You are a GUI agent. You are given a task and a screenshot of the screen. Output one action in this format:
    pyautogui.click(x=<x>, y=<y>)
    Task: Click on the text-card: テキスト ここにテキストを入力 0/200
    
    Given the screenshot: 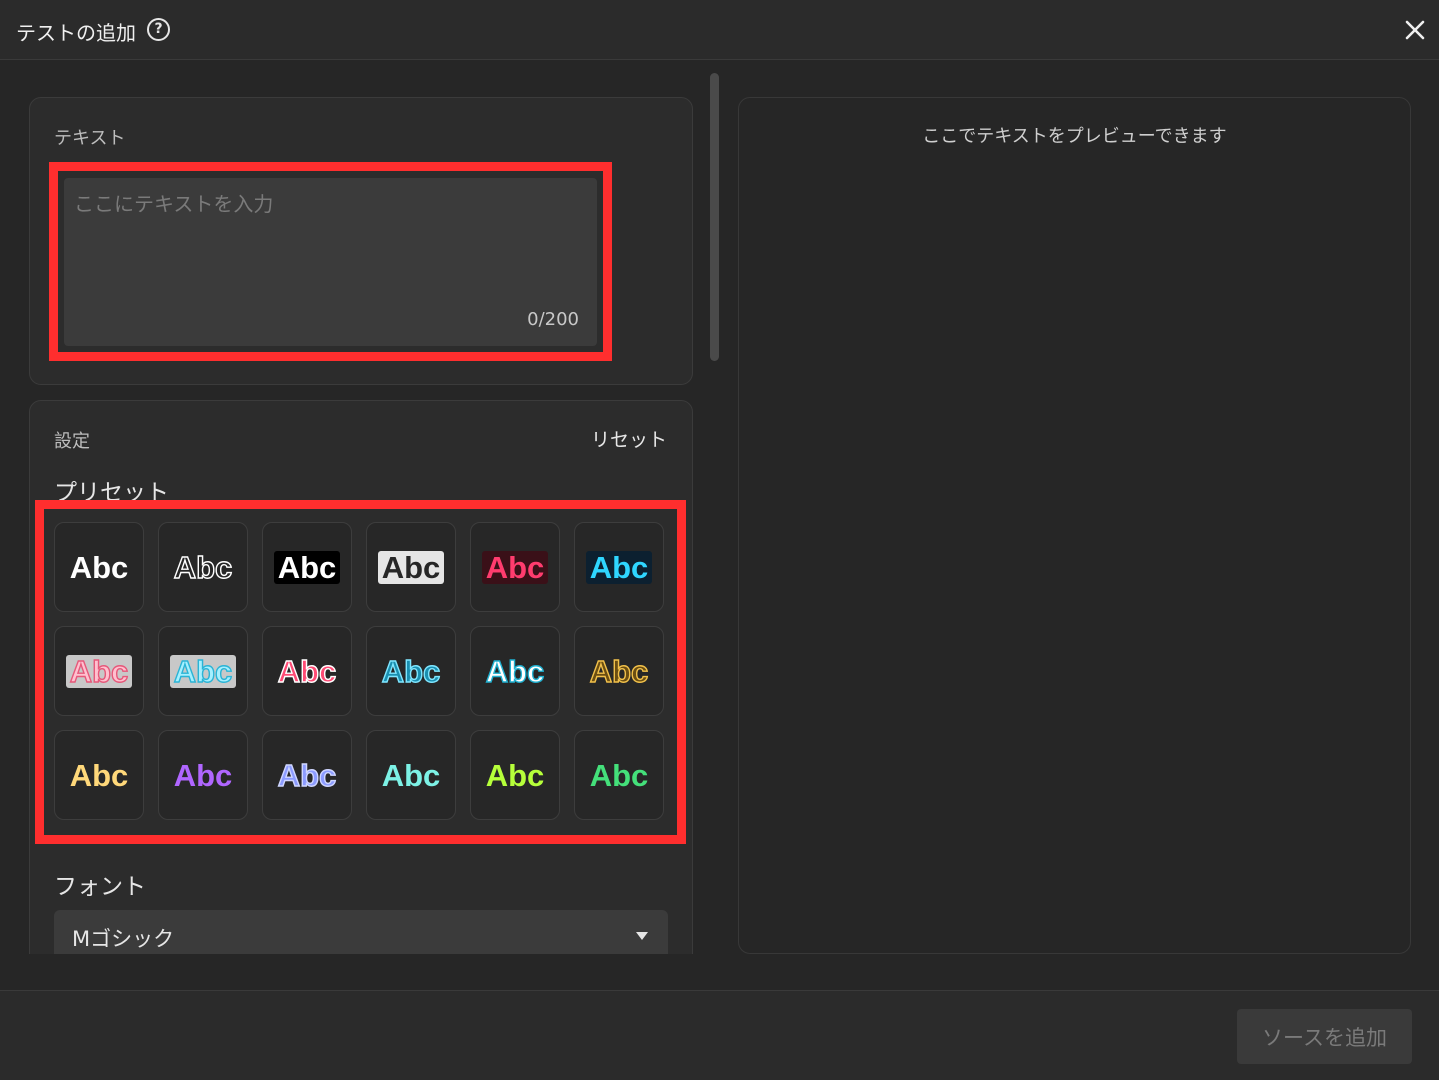 What is the action you would take?
    pyautogui.click(x=361, y=241)
    